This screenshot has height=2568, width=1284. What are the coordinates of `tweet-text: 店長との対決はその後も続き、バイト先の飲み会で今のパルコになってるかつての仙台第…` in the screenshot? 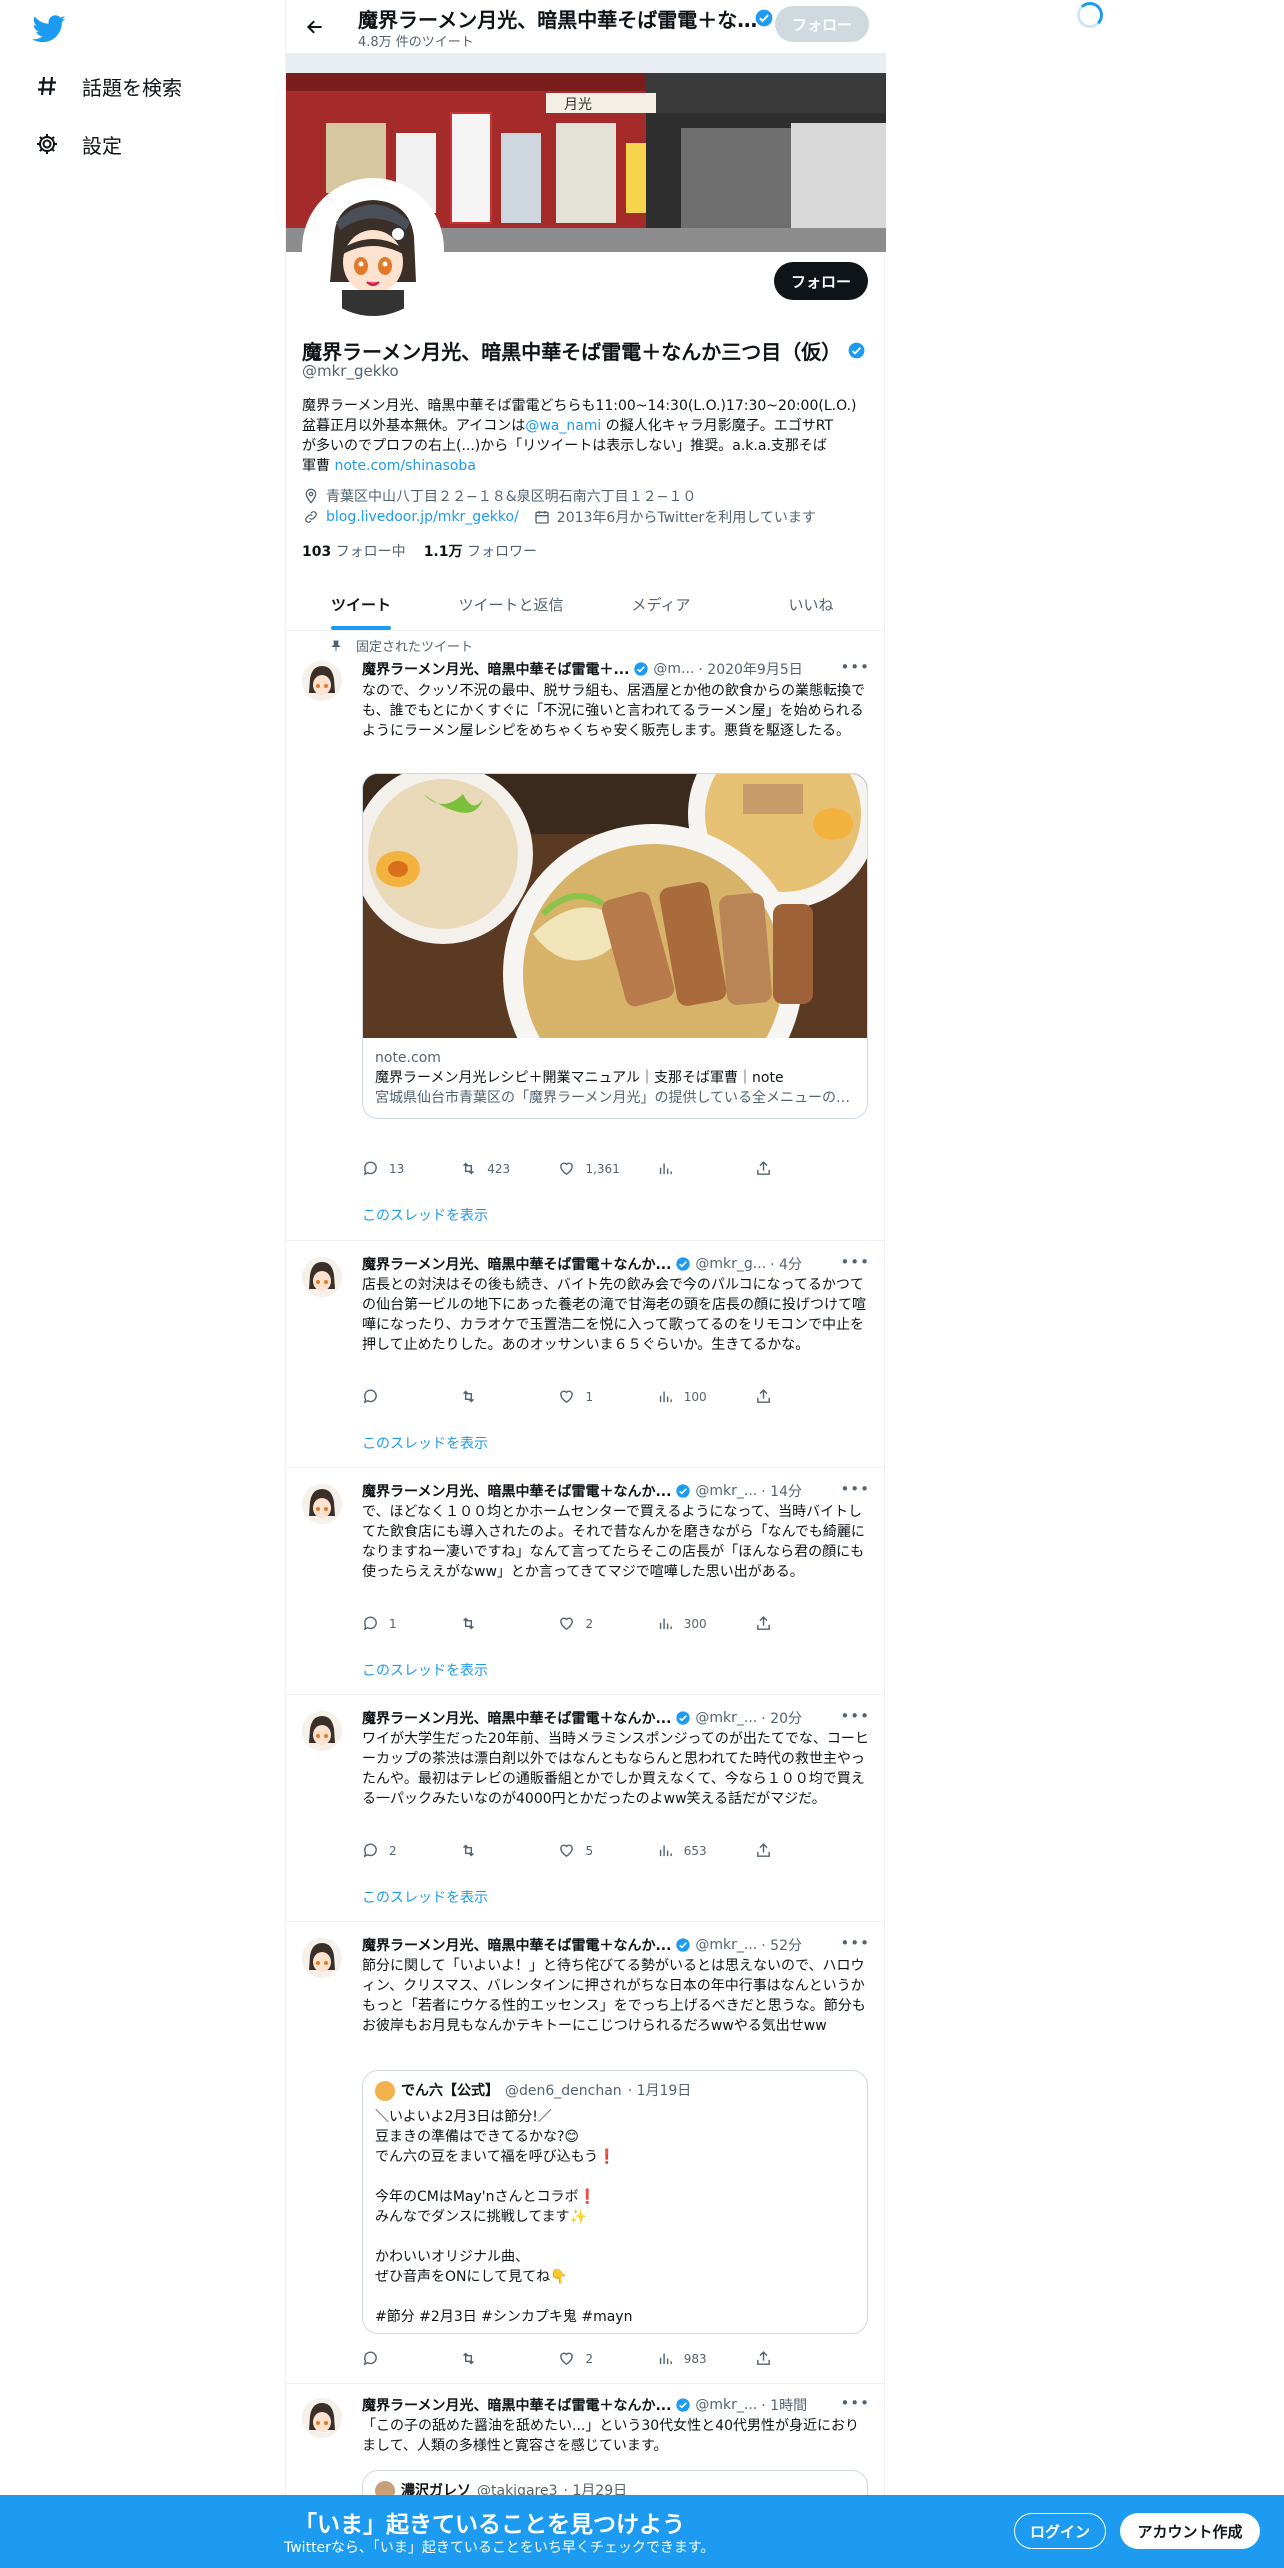 It's located at (614, 1315).